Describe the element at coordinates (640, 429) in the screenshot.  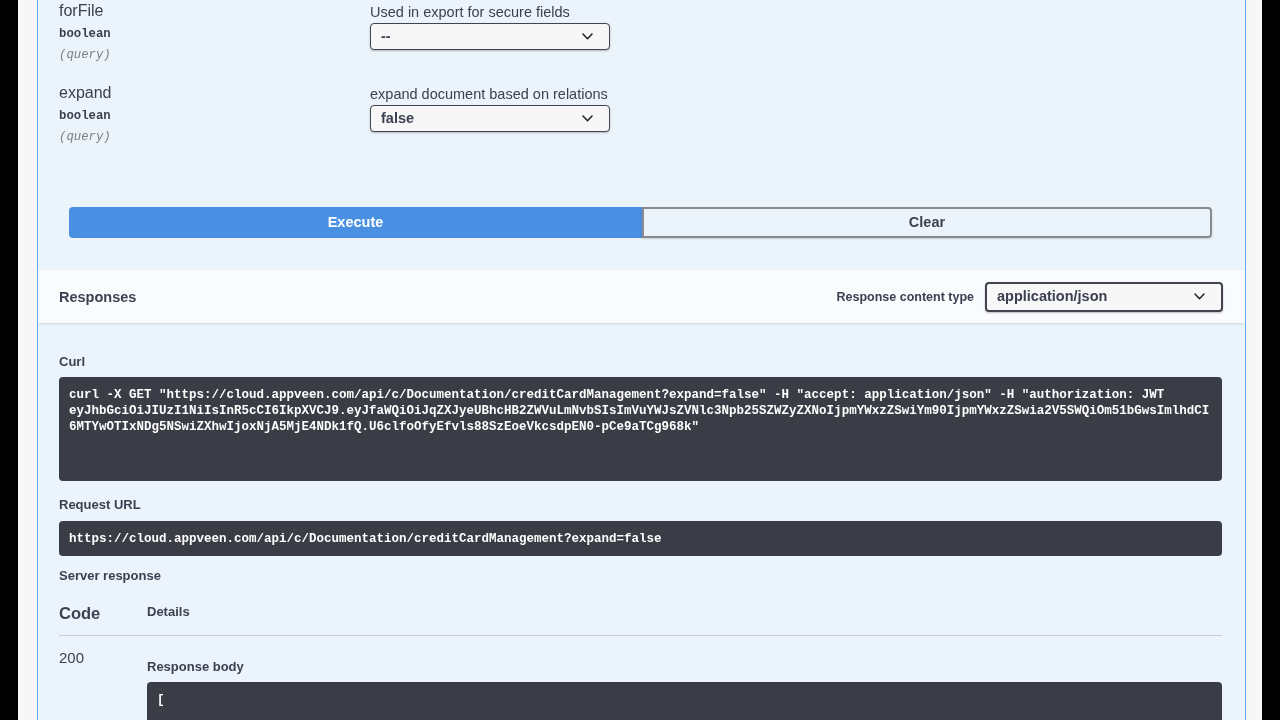
I see `curl-code-block: curl -X GET "https://cloud.appveen.com/api/c/Documentation/creditCardManagement?expand=false" -H "accept: application/json" -H "authorization: JWT eyJhbGciOiJIUzI1NiIsInR5cCI6IkpXVCJ9.eyJfaWQiOiJqZXJyeUBhcHB2ZWVuLmNvbSIsImVuYWJsZVNlc3Npb25SZWZyZXNoIjpmYWxzZSwiYm90IjpmYWxzZSwia2V5SWQiOm51bGwsImlhdCI6MTYwOTIxNDg5NSwiZXhwIjoxNjA5MjE4NDk1fQ.U6clfoOfyEfvls88SzEoeVkcsdpEN0-pCe9aTCg968k"` at that location.